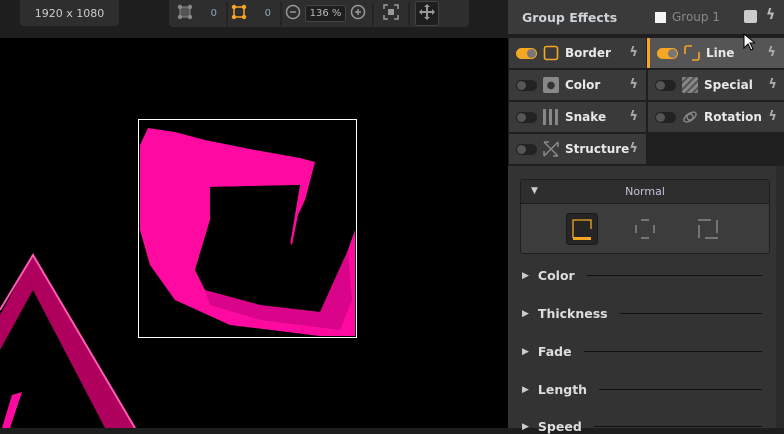  What do you see at coordinates (572, 313) in the screenshot?
I see `section-label: Thickness` at bounding box center [572, 313].